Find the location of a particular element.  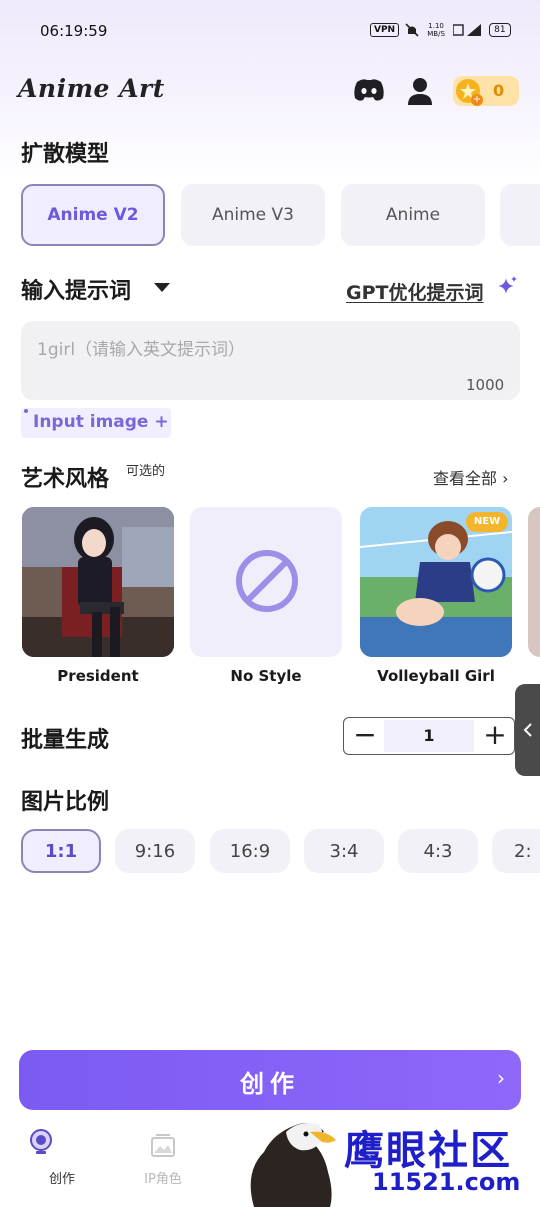

president-thumbnail is located at coordinates (98, 582).